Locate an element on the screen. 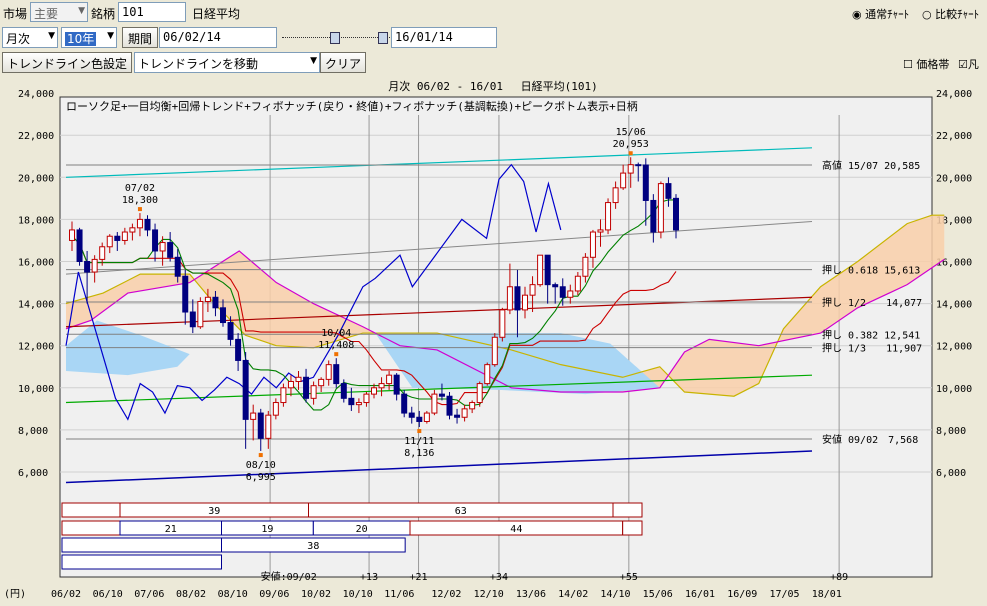 The image size is (987, 606). span-select: 10年 ▼ is located at coordinates (89, 37).